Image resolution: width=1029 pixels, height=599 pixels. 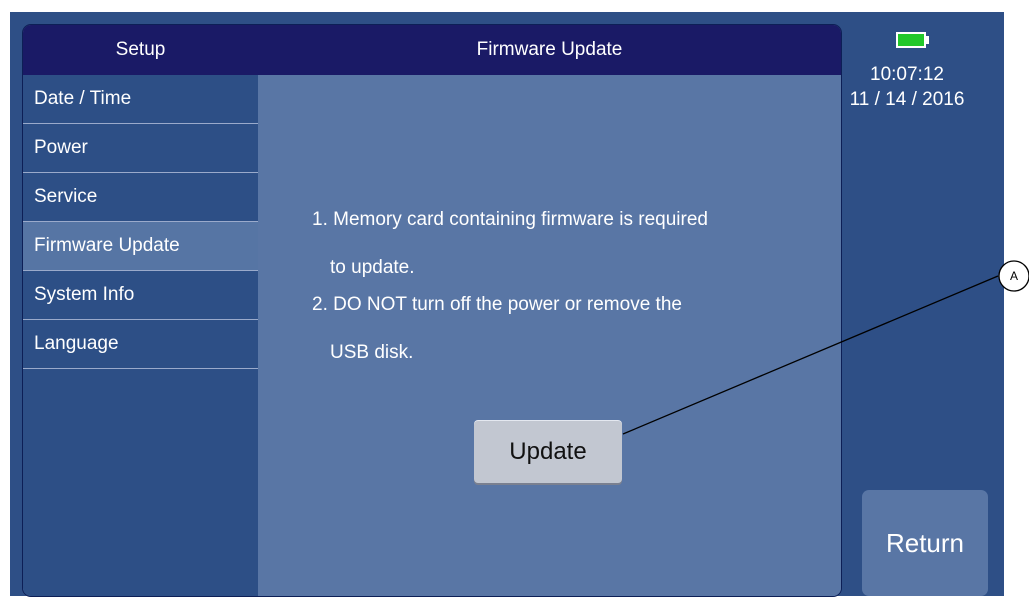 I want to click on battery-full-icon, so click(x=911, y=40).